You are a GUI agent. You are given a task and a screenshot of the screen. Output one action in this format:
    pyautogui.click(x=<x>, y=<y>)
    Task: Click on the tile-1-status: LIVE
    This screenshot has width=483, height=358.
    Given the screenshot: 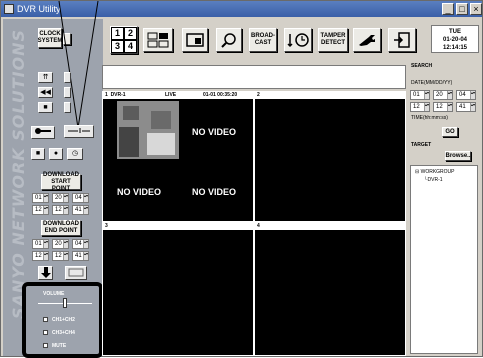 What is the action you would take?
    pyautogui.click(x=171, y=95)
    